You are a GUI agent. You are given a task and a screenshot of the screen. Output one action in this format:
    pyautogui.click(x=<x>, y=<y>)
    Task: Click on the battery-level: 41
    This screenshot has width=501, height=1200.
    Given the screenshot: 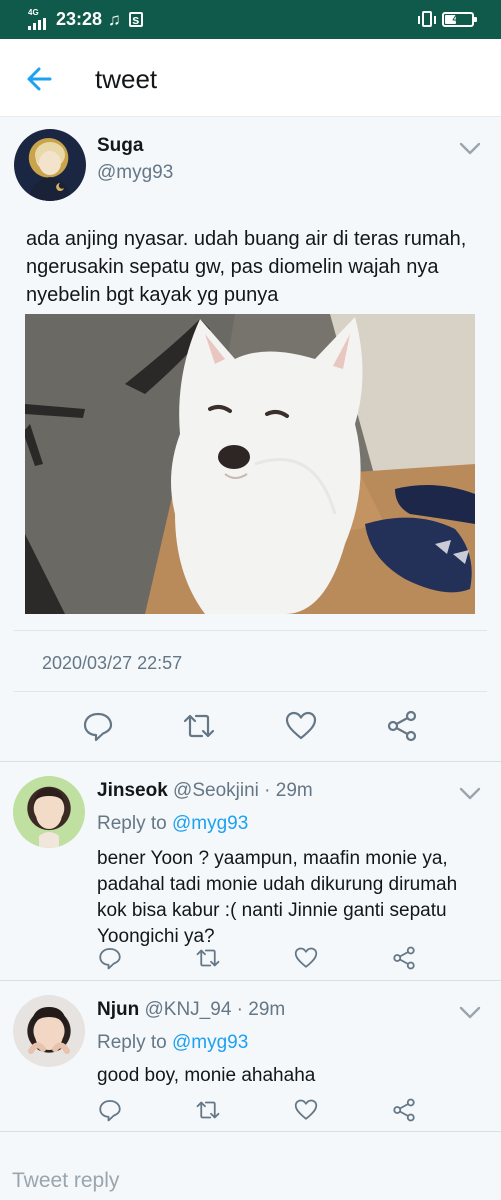 What is the action you would take?
    pyautogui.click(x=458, y=19)
    